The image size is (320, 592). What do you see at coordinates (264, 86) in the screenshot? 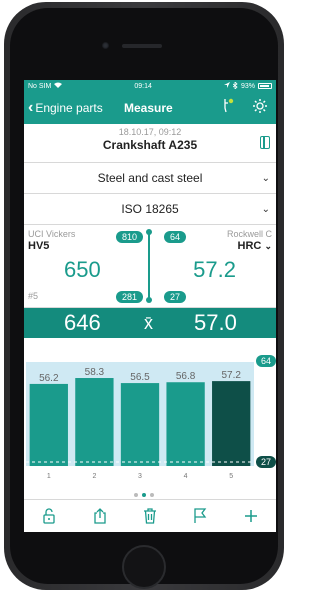
I see `battery-icon` at bounding box center [264, 86].